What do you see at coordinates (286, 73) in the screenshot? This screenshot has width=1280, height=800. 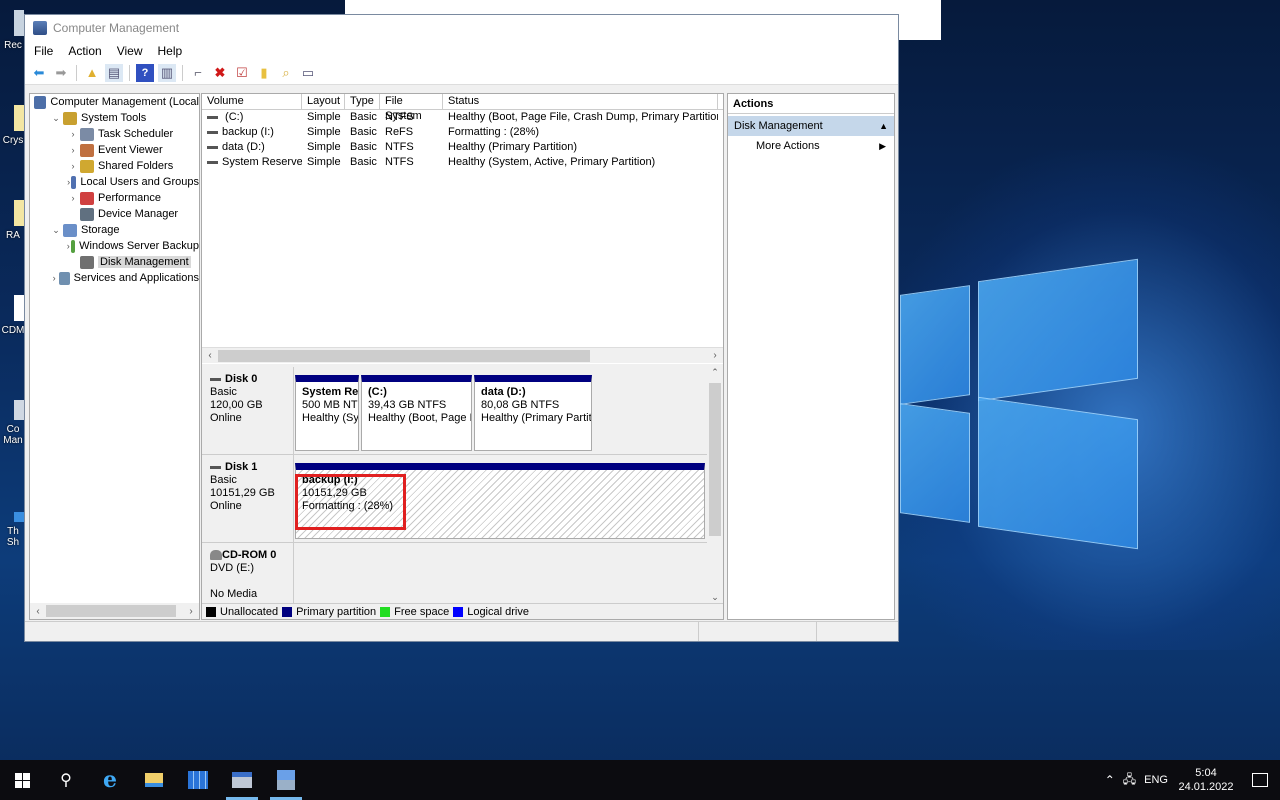 I see `search-folder-icon: ⌕` at bounding box center [286, 73].